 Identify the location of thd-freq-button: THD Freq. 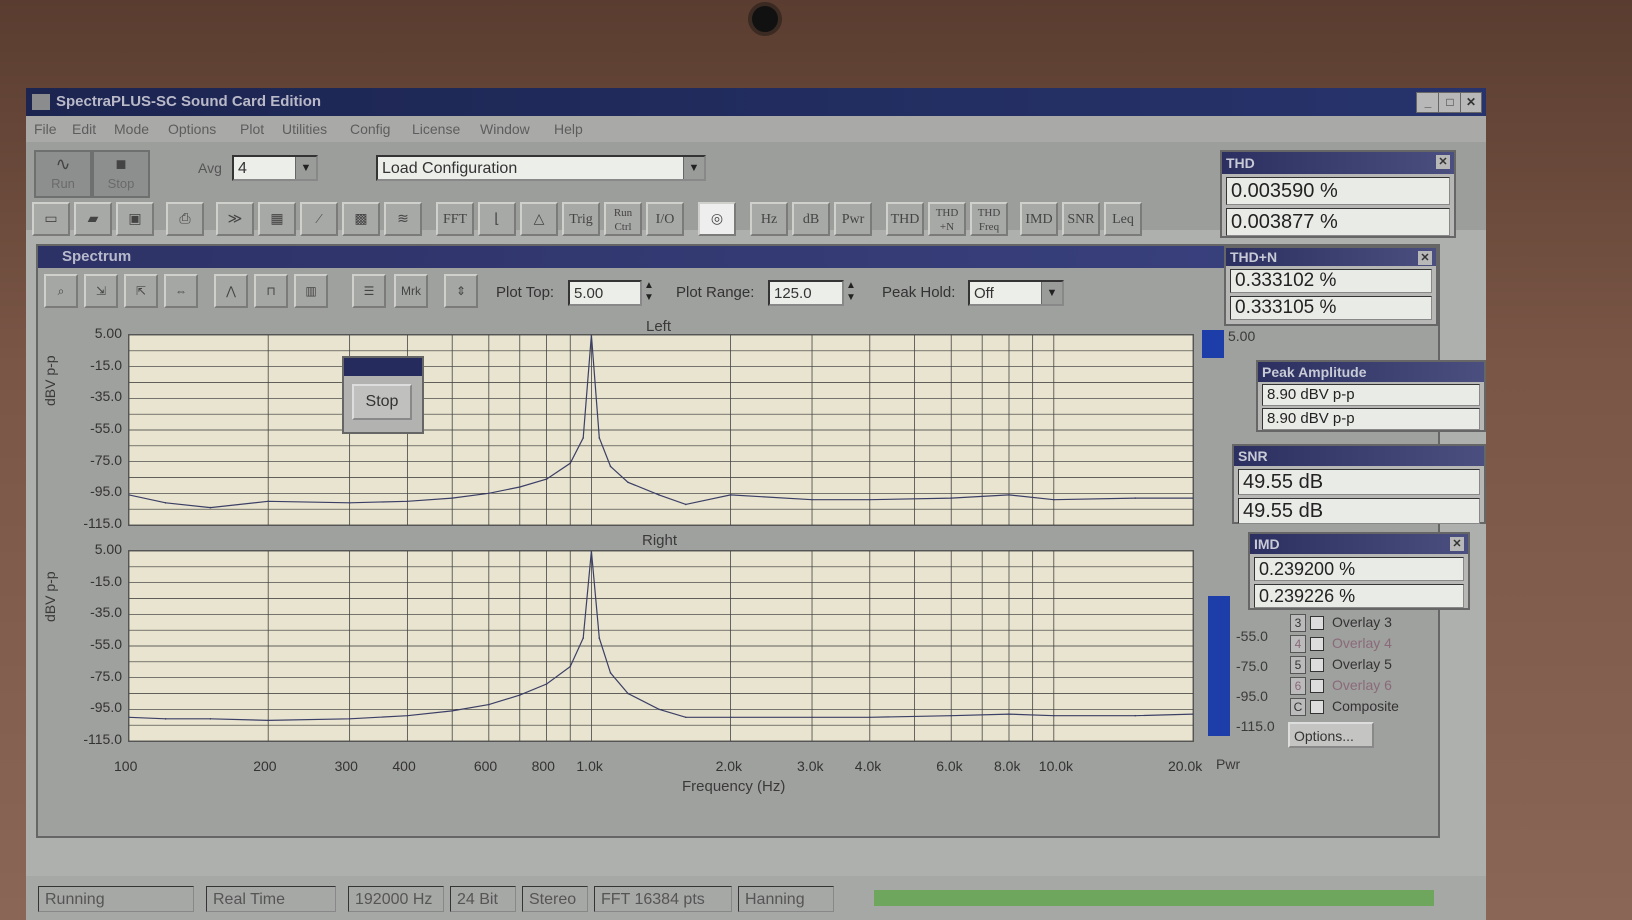
(989, 219).